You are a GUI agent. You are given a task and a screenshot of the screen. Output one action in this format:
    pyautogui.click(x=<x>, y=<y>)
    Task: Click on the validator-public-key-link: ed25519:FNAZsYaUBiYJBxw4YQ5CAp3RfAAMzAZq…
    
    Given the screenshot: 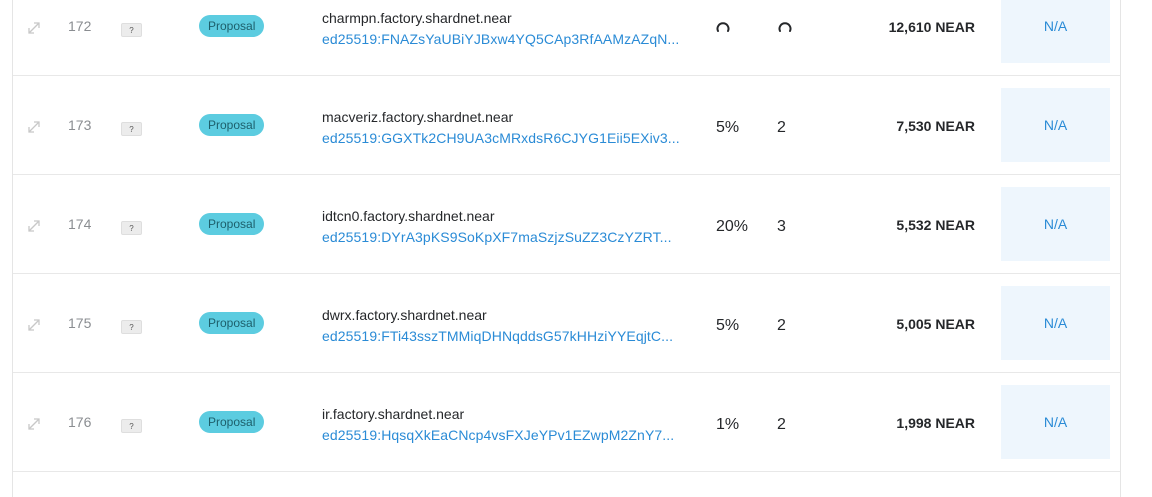 What is the action you would take?
    pyautogui.click(x=500, y=39)
    